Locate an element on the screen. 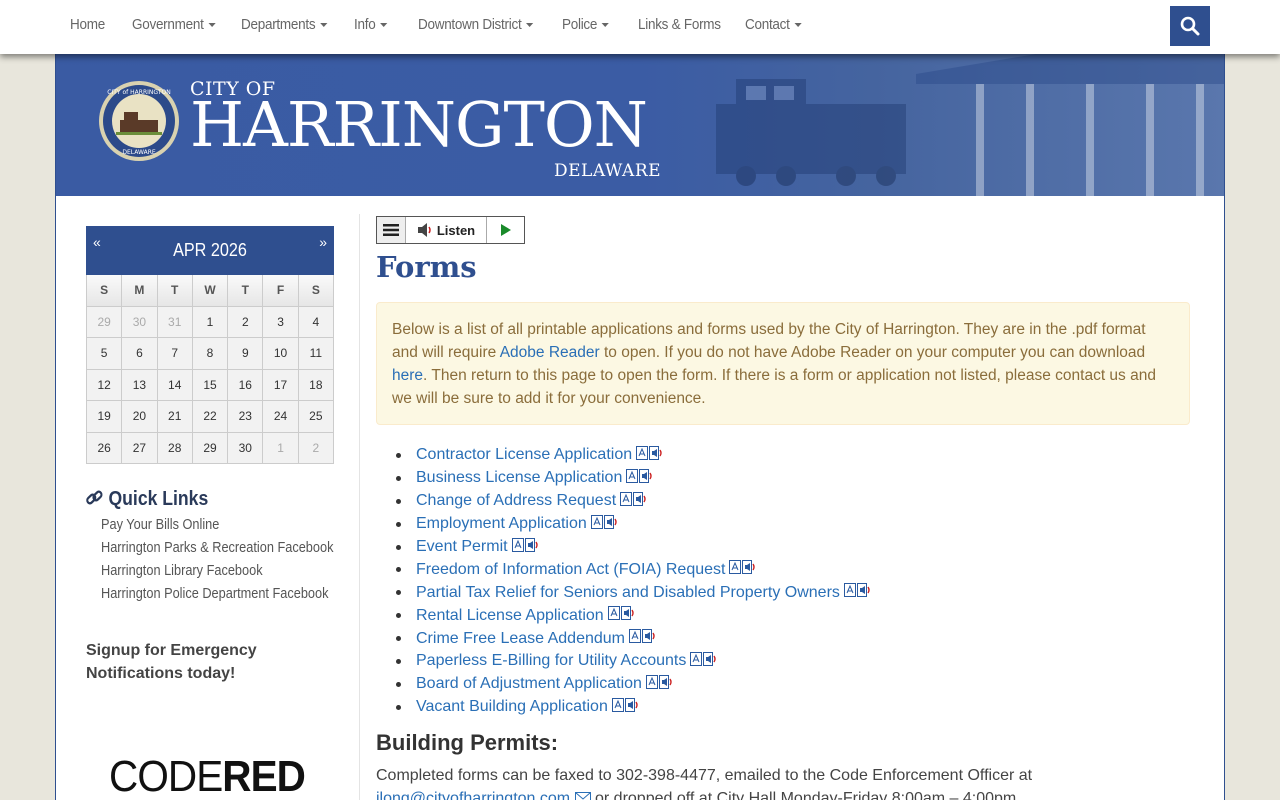  code-enforcement-email-link: jlong@cityofharrington.com is located at coordinates (473, 795).